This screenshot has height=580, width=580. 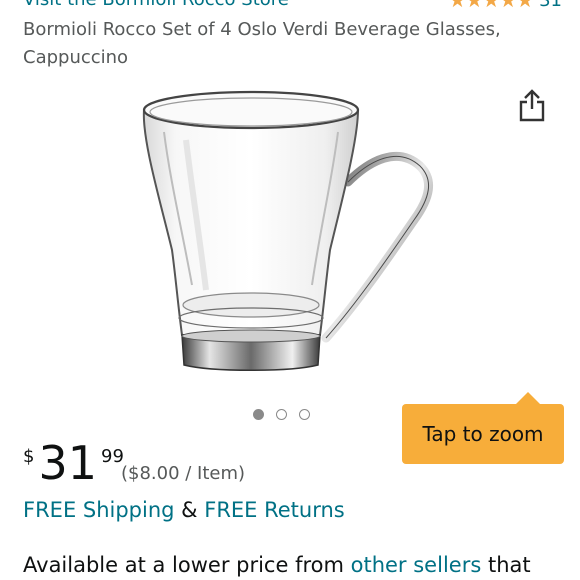 I want to click on rating-stars: ★★★★★, so click(x=491, y=6).